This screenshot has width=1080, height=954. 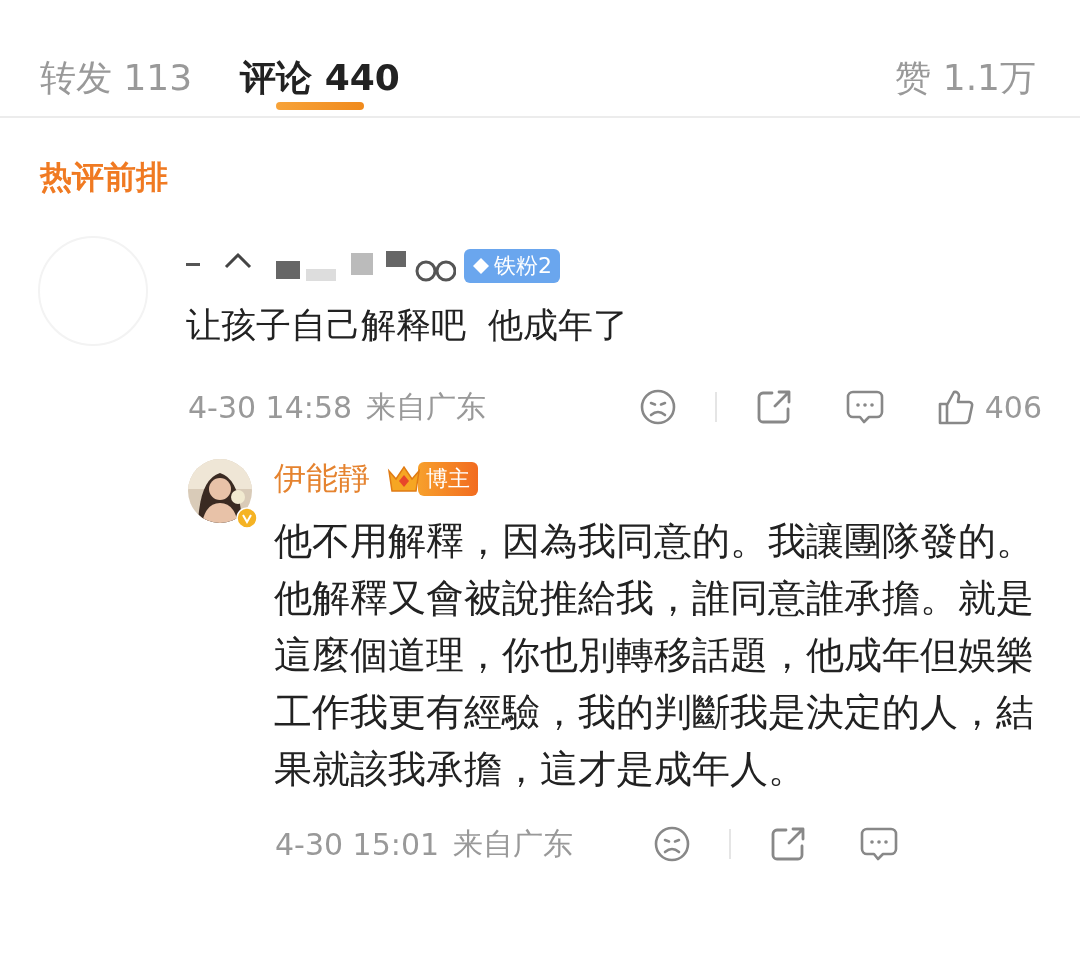 I want to click on blogger-badge: 博主, so click(x=448, y=479).